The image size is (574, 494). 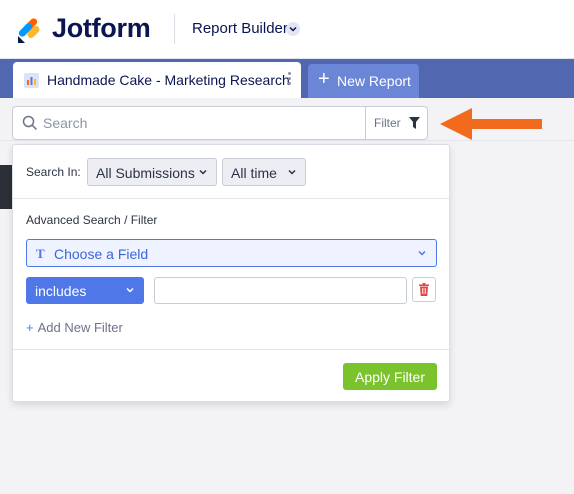 I want to click on add-new-filter-link: + Add New Filter, so click(x=74, y=327).